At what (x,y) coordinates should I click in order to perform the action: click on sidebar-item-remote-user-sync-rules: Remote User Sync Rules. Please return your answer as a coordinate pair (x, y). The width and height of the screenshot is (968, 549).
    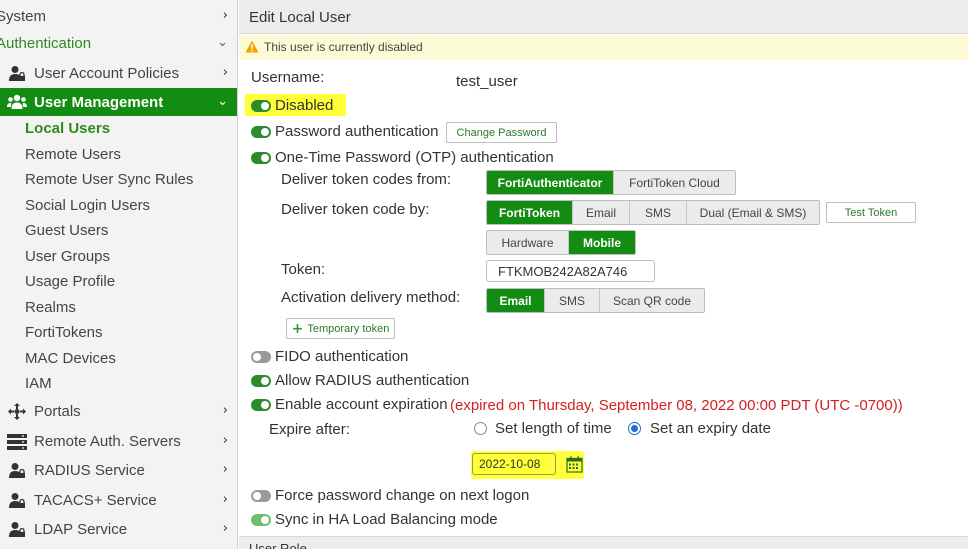
    Looking at the image, I should click on (118, 179).